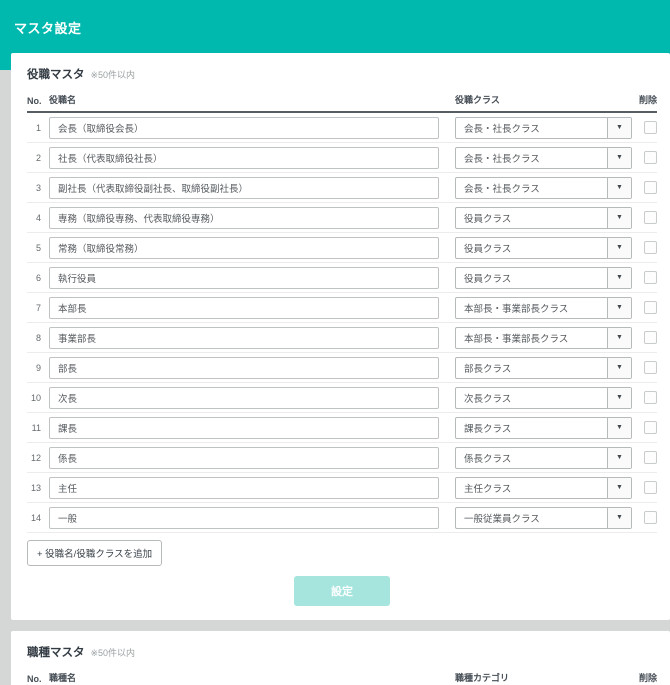 This screenshot has width=670, height=685. What do you see at coordinates (56, 653) in the screenshot?
I see `section-title: 職種マスタ` at bounding box center [56, 653].